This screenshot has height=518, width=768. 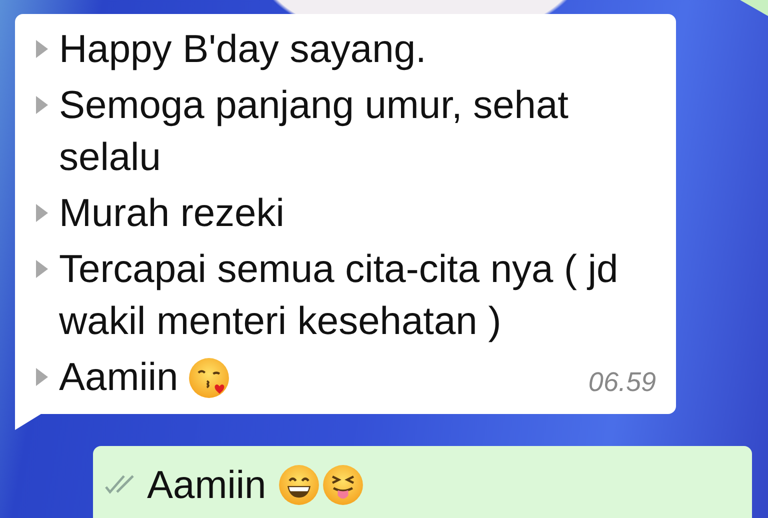 I want to click on kissing-face-icon, so click(x=209, y=378).